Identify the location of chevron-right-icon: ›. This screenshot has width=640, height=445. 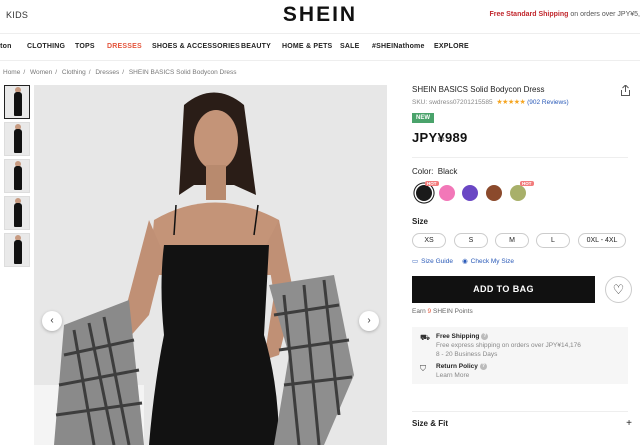
(369, 320).